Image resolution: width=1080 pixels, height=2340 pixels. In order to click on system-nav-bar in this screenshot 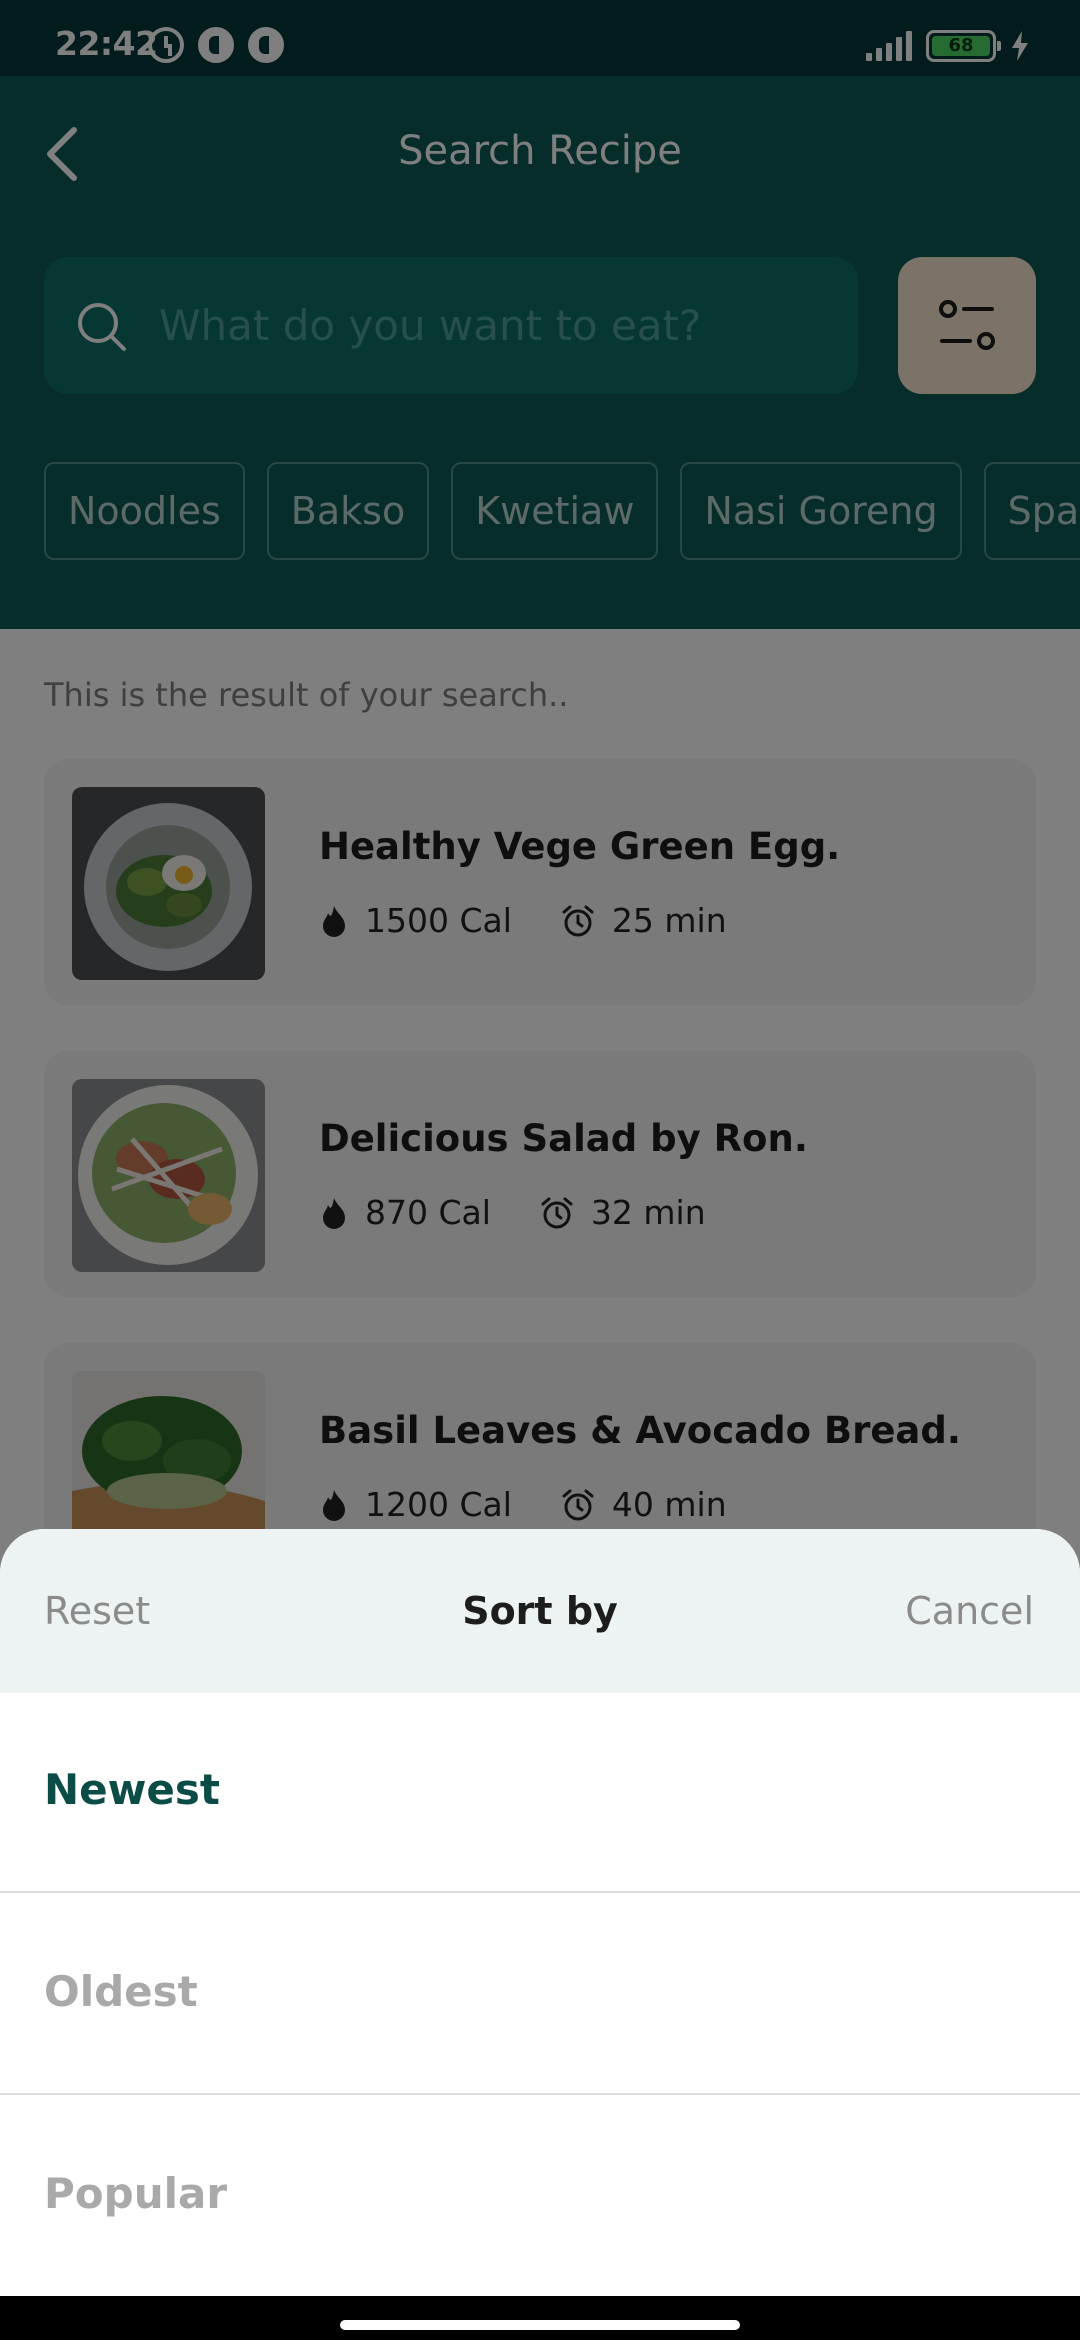, I will do `click(540, 2318)`.